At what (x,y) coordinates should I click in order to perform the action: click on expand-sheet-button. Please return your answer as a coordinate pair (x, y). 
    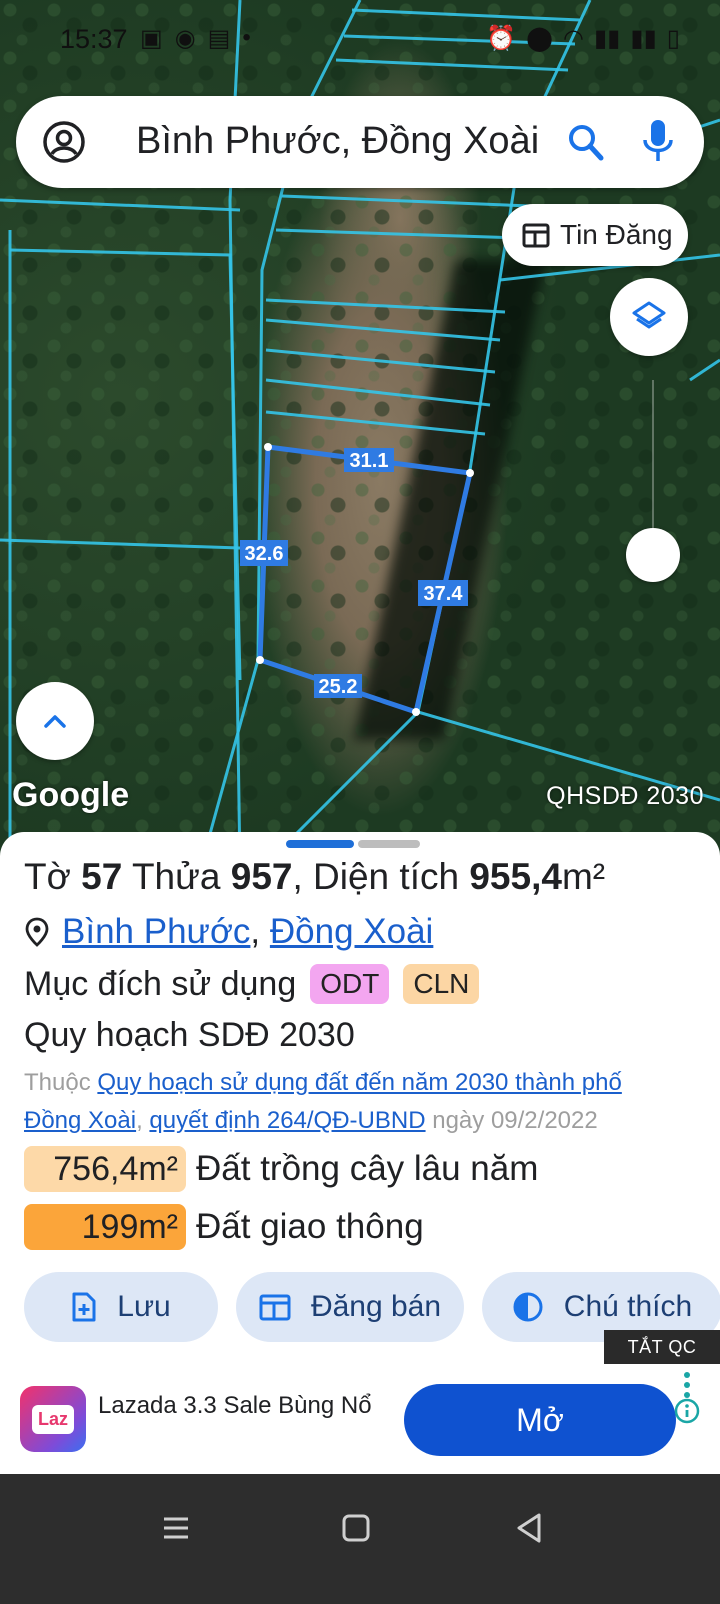
    Looking at the image, I should click on (55, 721).